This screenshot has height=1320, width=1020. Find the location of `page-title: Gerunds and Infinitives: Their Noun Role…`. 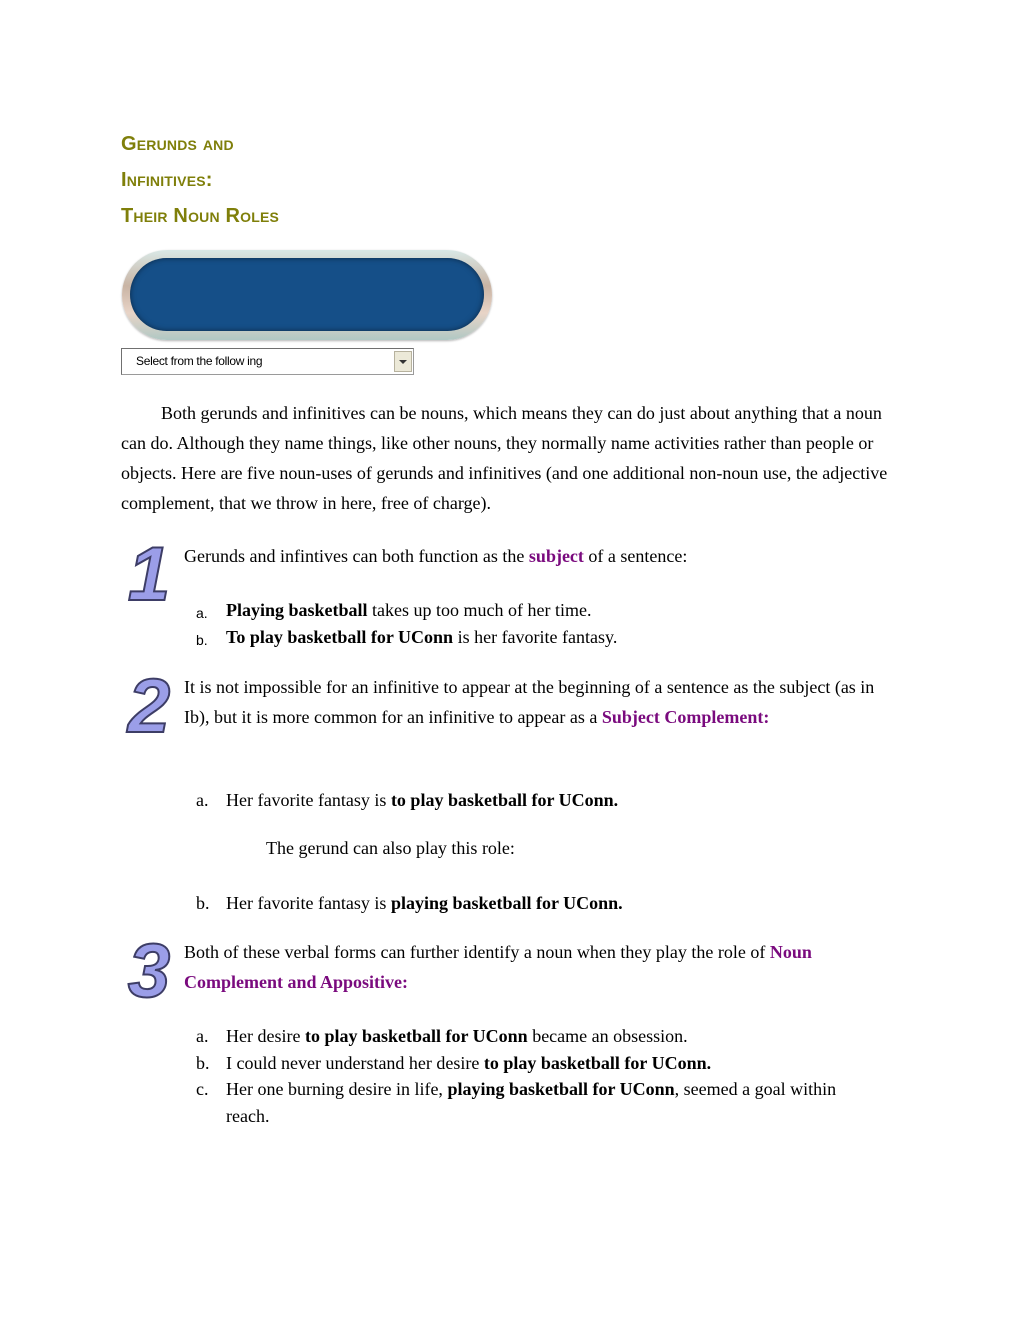

page-title: Gerunds and Infinitives: Their Noun Role… is located at coordinates (200, 180).